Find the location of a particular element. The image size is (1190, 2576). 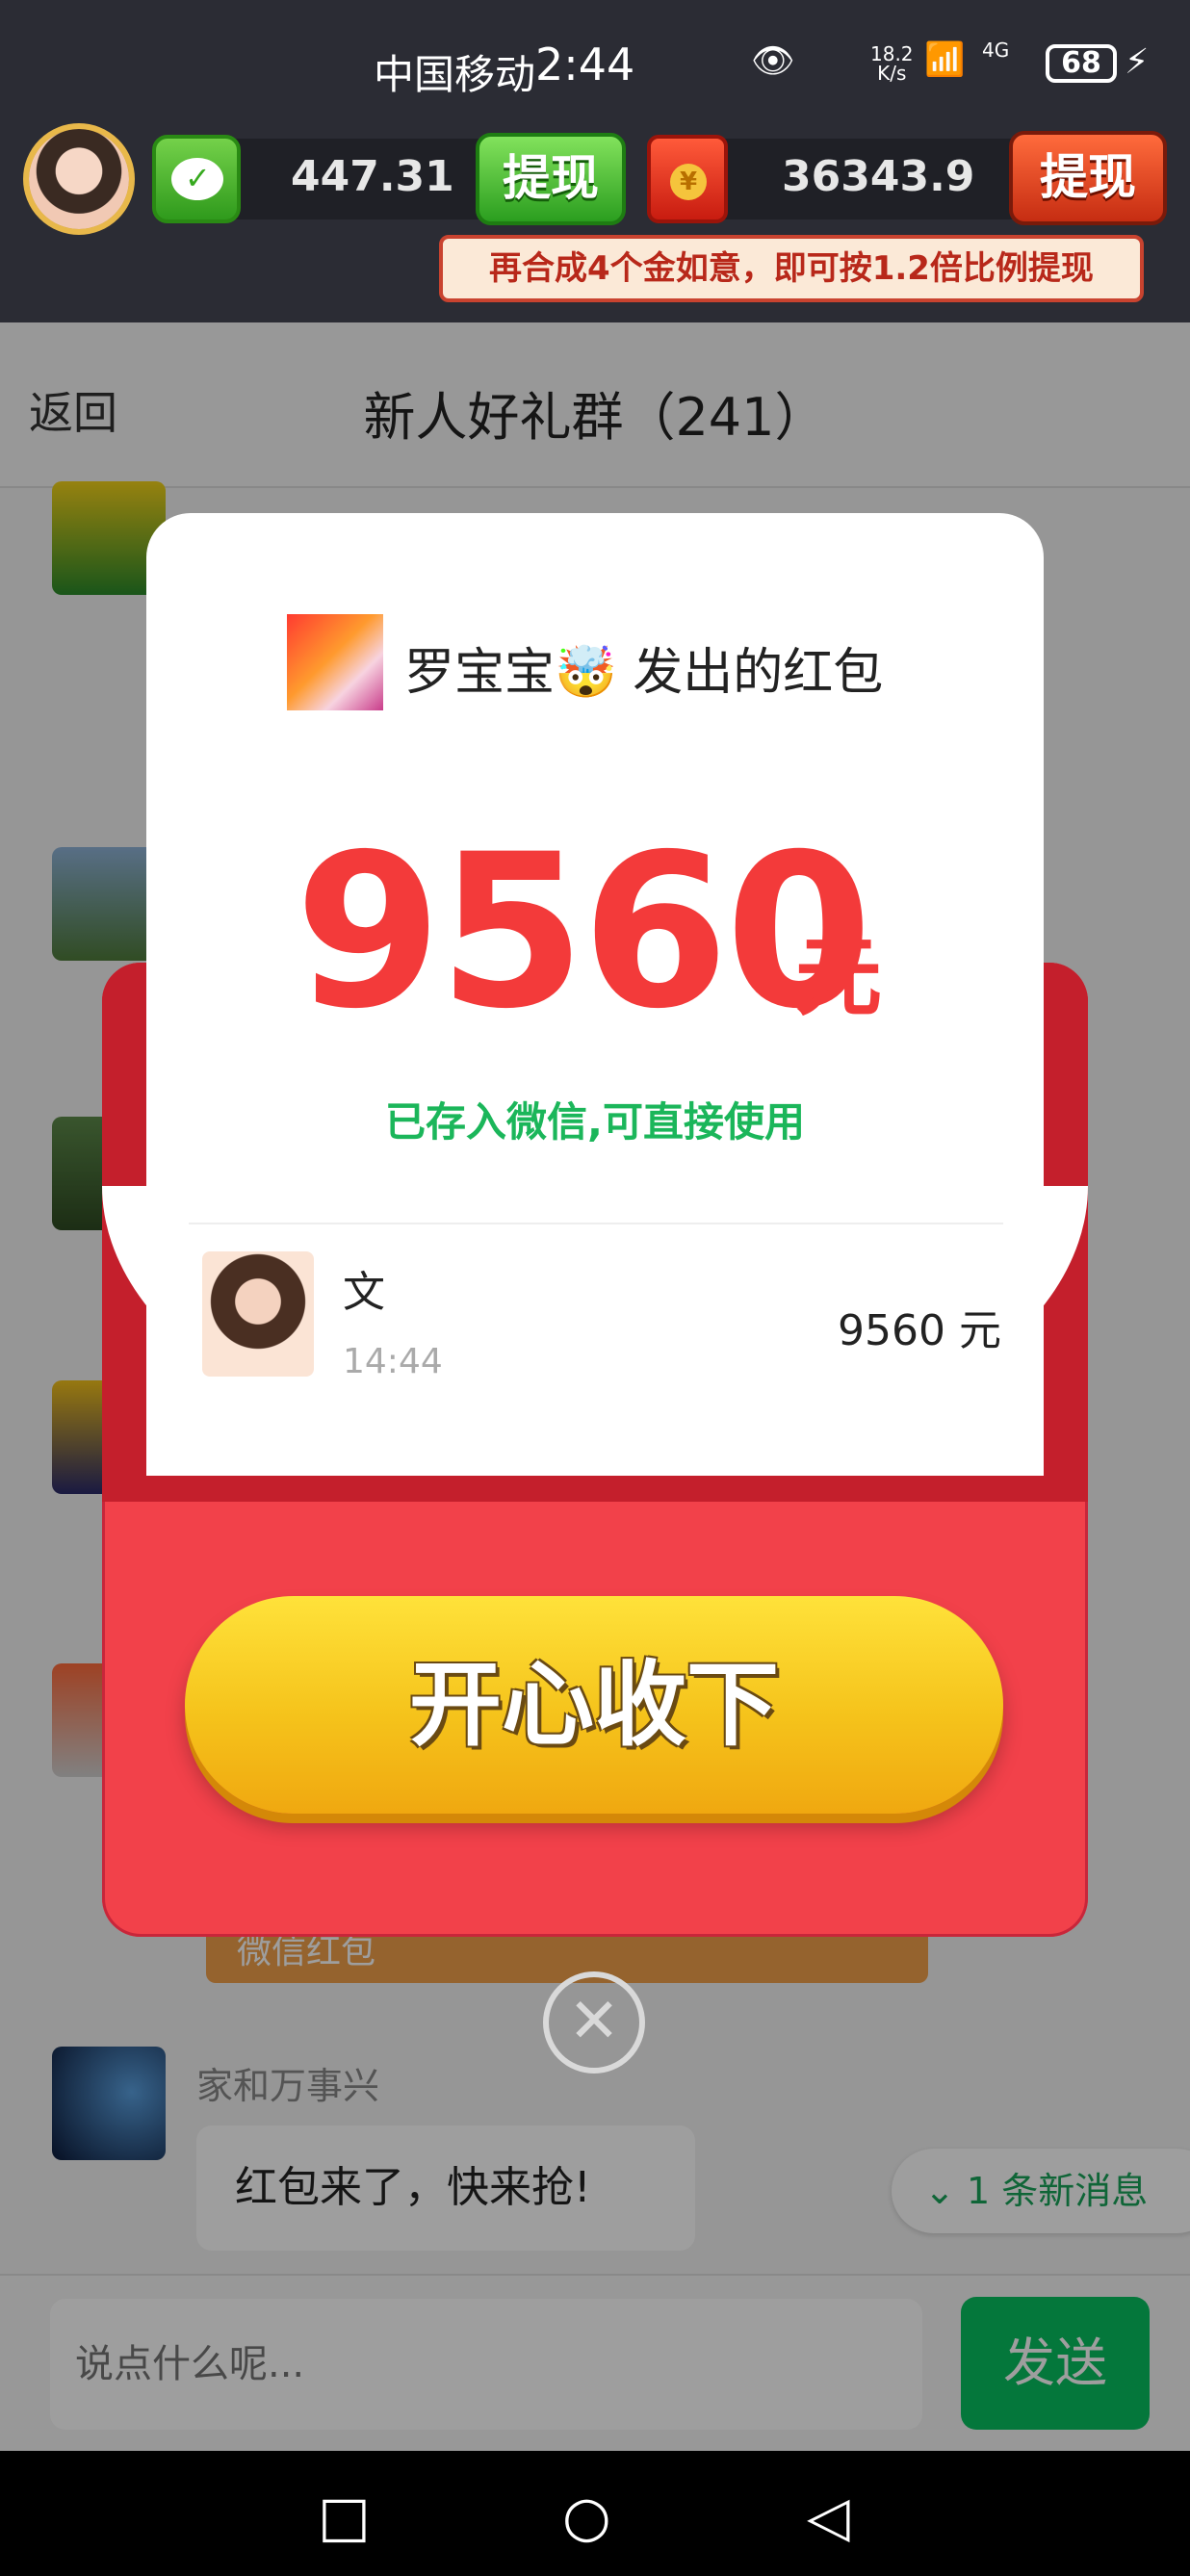

accept-button: 开心收下 is located at coordinates (594, 1705).